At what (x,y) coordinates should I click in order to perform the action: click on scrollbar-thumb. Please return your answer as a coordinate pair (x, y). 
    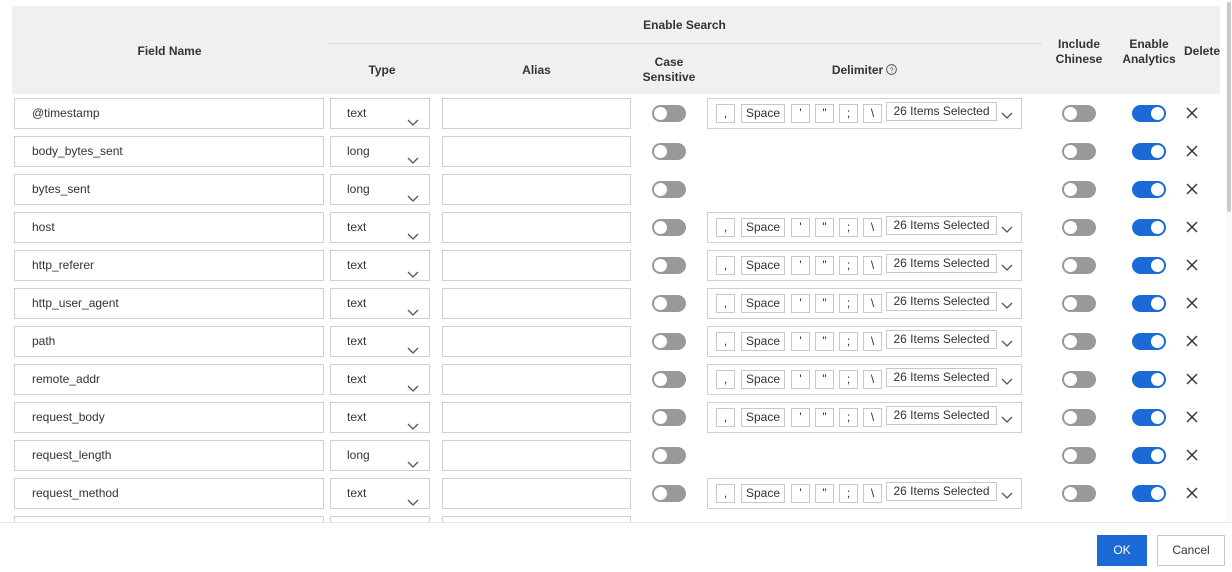
    Looking at the image, I should click on (1229, 107).